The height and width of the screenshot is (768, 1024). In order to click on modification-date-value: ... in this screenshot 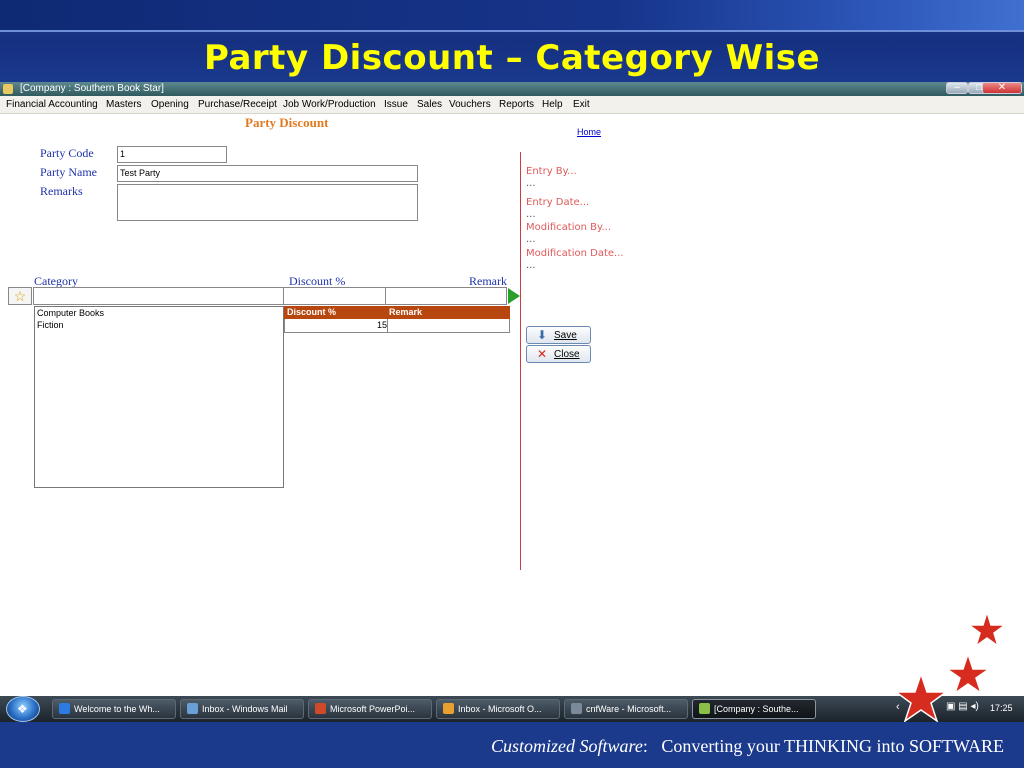, I will do `click(531, 265)`.